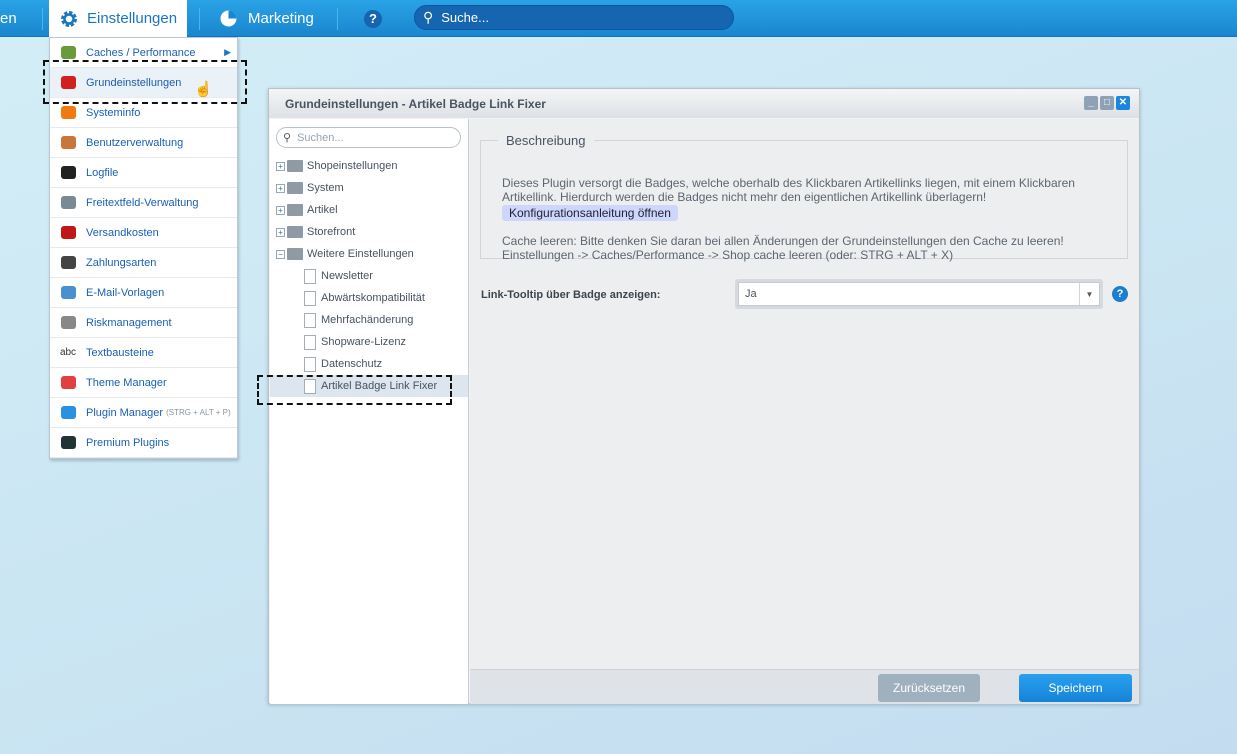 The height and width of the screenshot is (754, 1237). I want to click on menu-item: E-Mail-Vorlagen, so click(143, 293).